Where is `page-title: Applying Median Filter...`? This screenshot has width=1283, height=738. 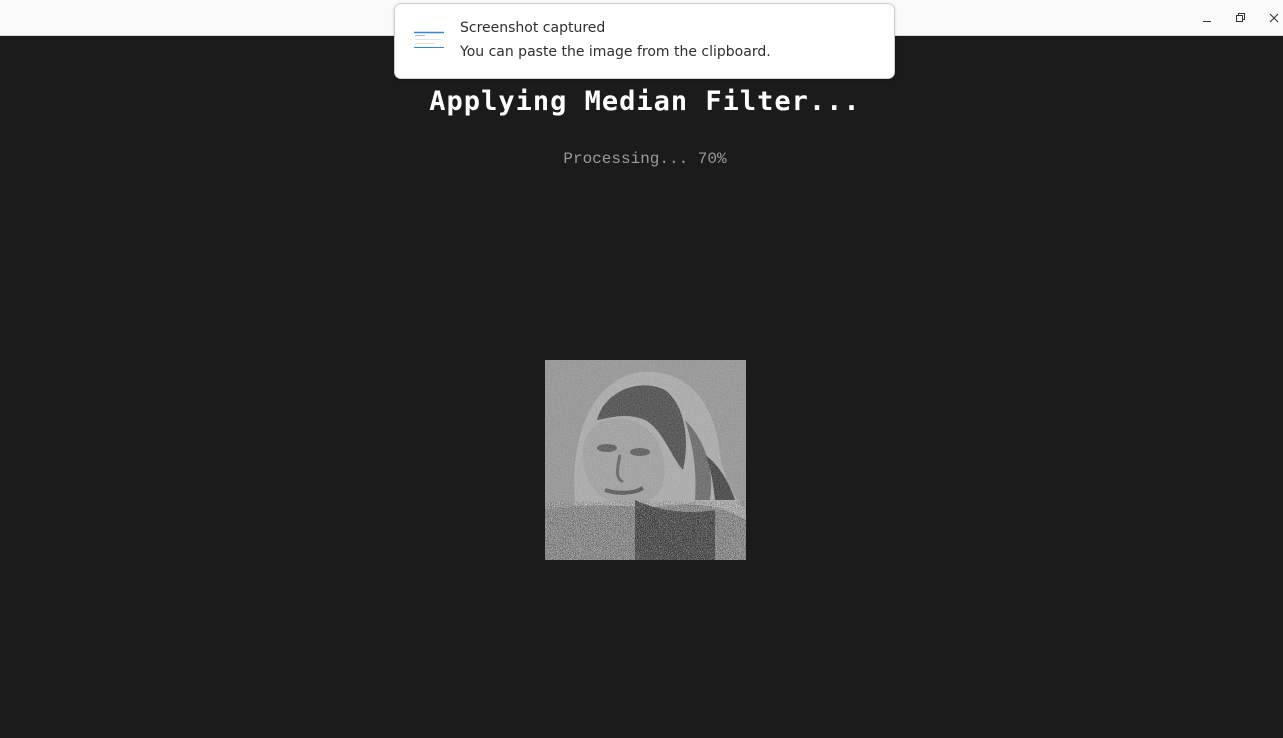
page-title: Applying Median Filter... is located at coordinates (645, 101).